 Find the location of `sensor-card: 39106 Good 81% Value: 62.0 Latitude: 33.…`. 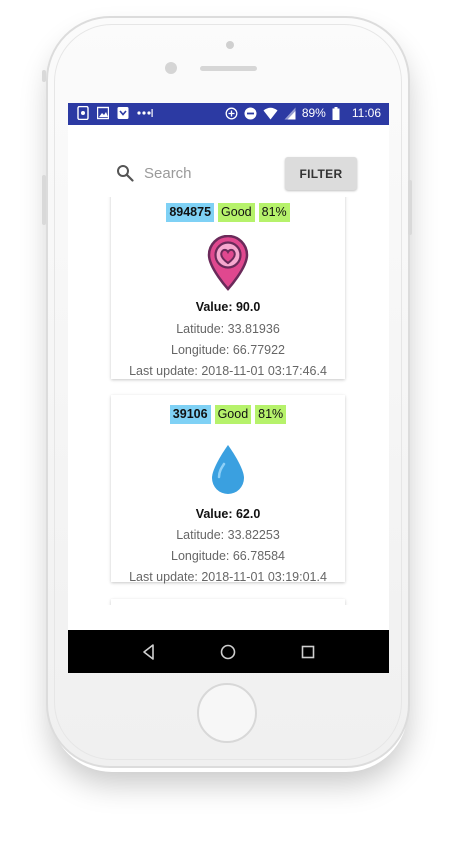

sensor-card: 39106 Good 81% Value: 62.0 Latitude: 33.… is located at coordinates (228, 489).